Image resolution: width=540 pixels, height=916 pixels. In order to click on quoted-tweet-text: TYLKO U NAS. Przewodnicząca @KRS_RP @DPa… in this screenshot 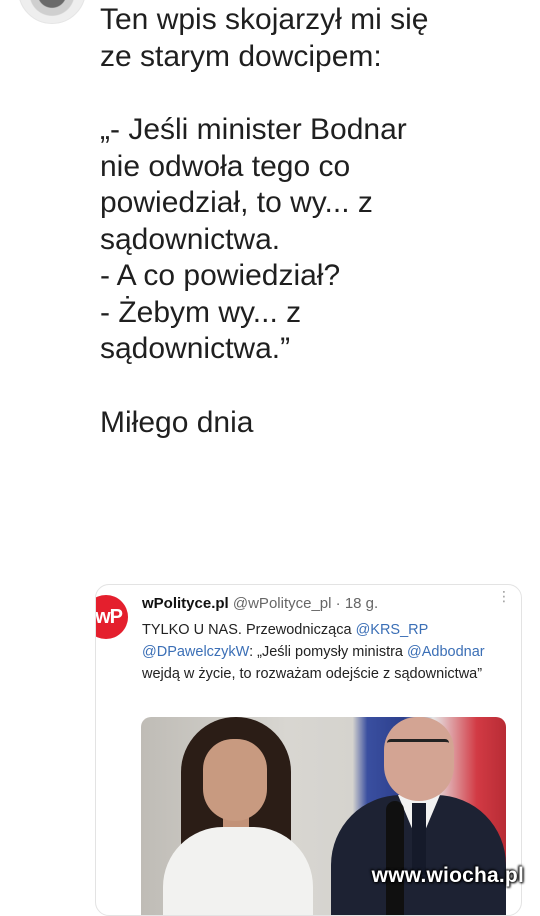, I will do `click(319, 652)`.